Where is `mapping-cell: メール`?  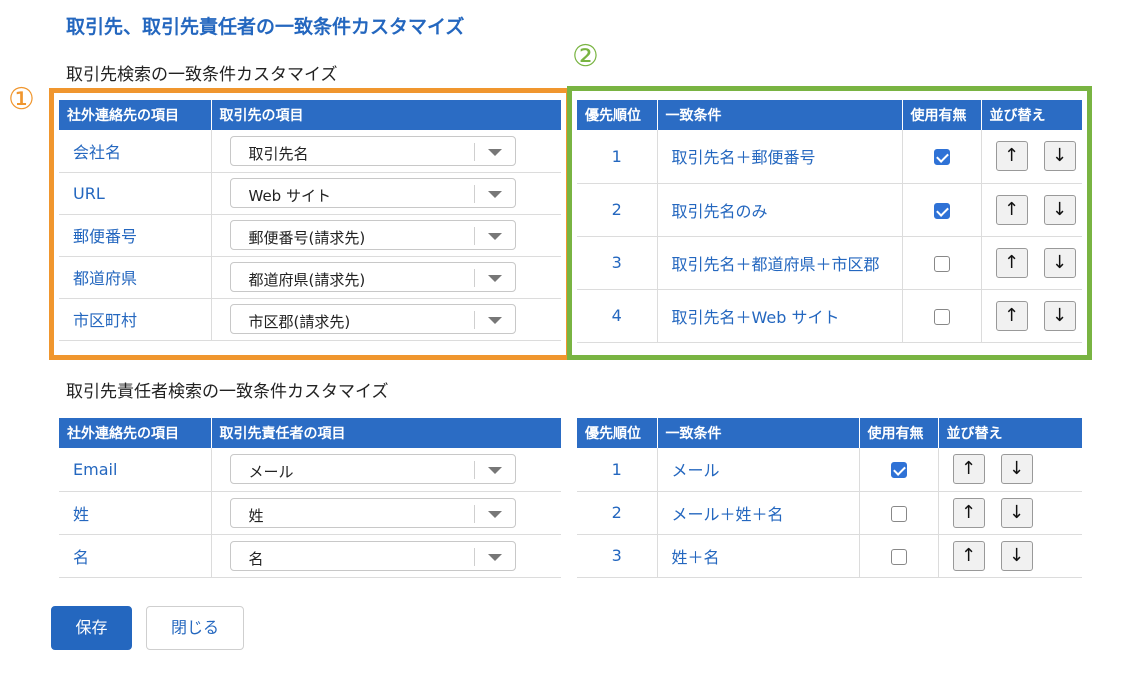 mapping-cell: メール is located at coordinates (386, 470).